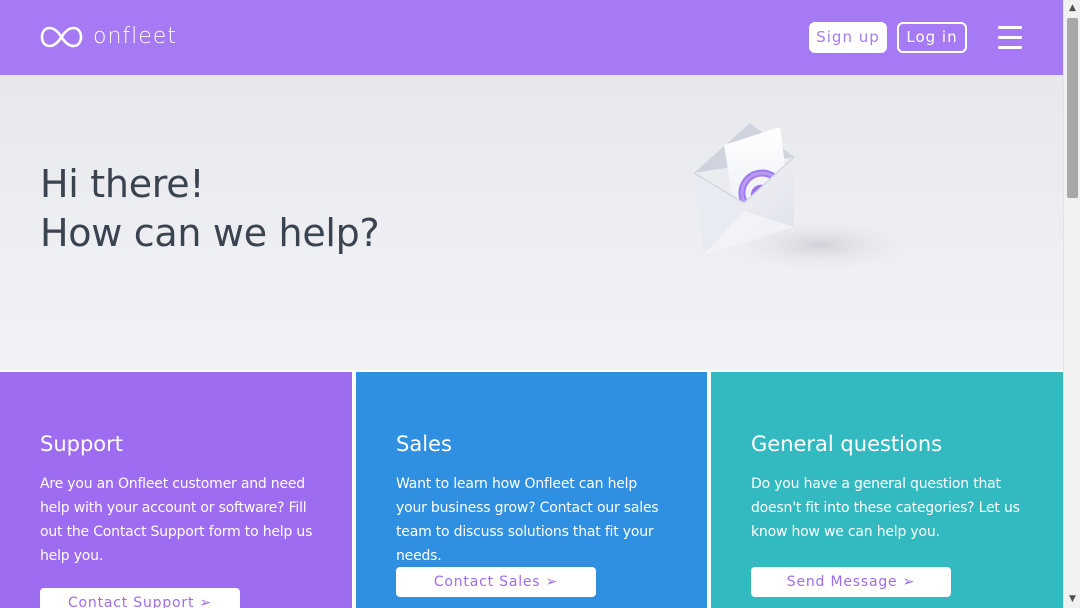 The width and height of the screenshot is (1080, 608). I want to click on hamburger-menu-icon, so click(1010, 38).